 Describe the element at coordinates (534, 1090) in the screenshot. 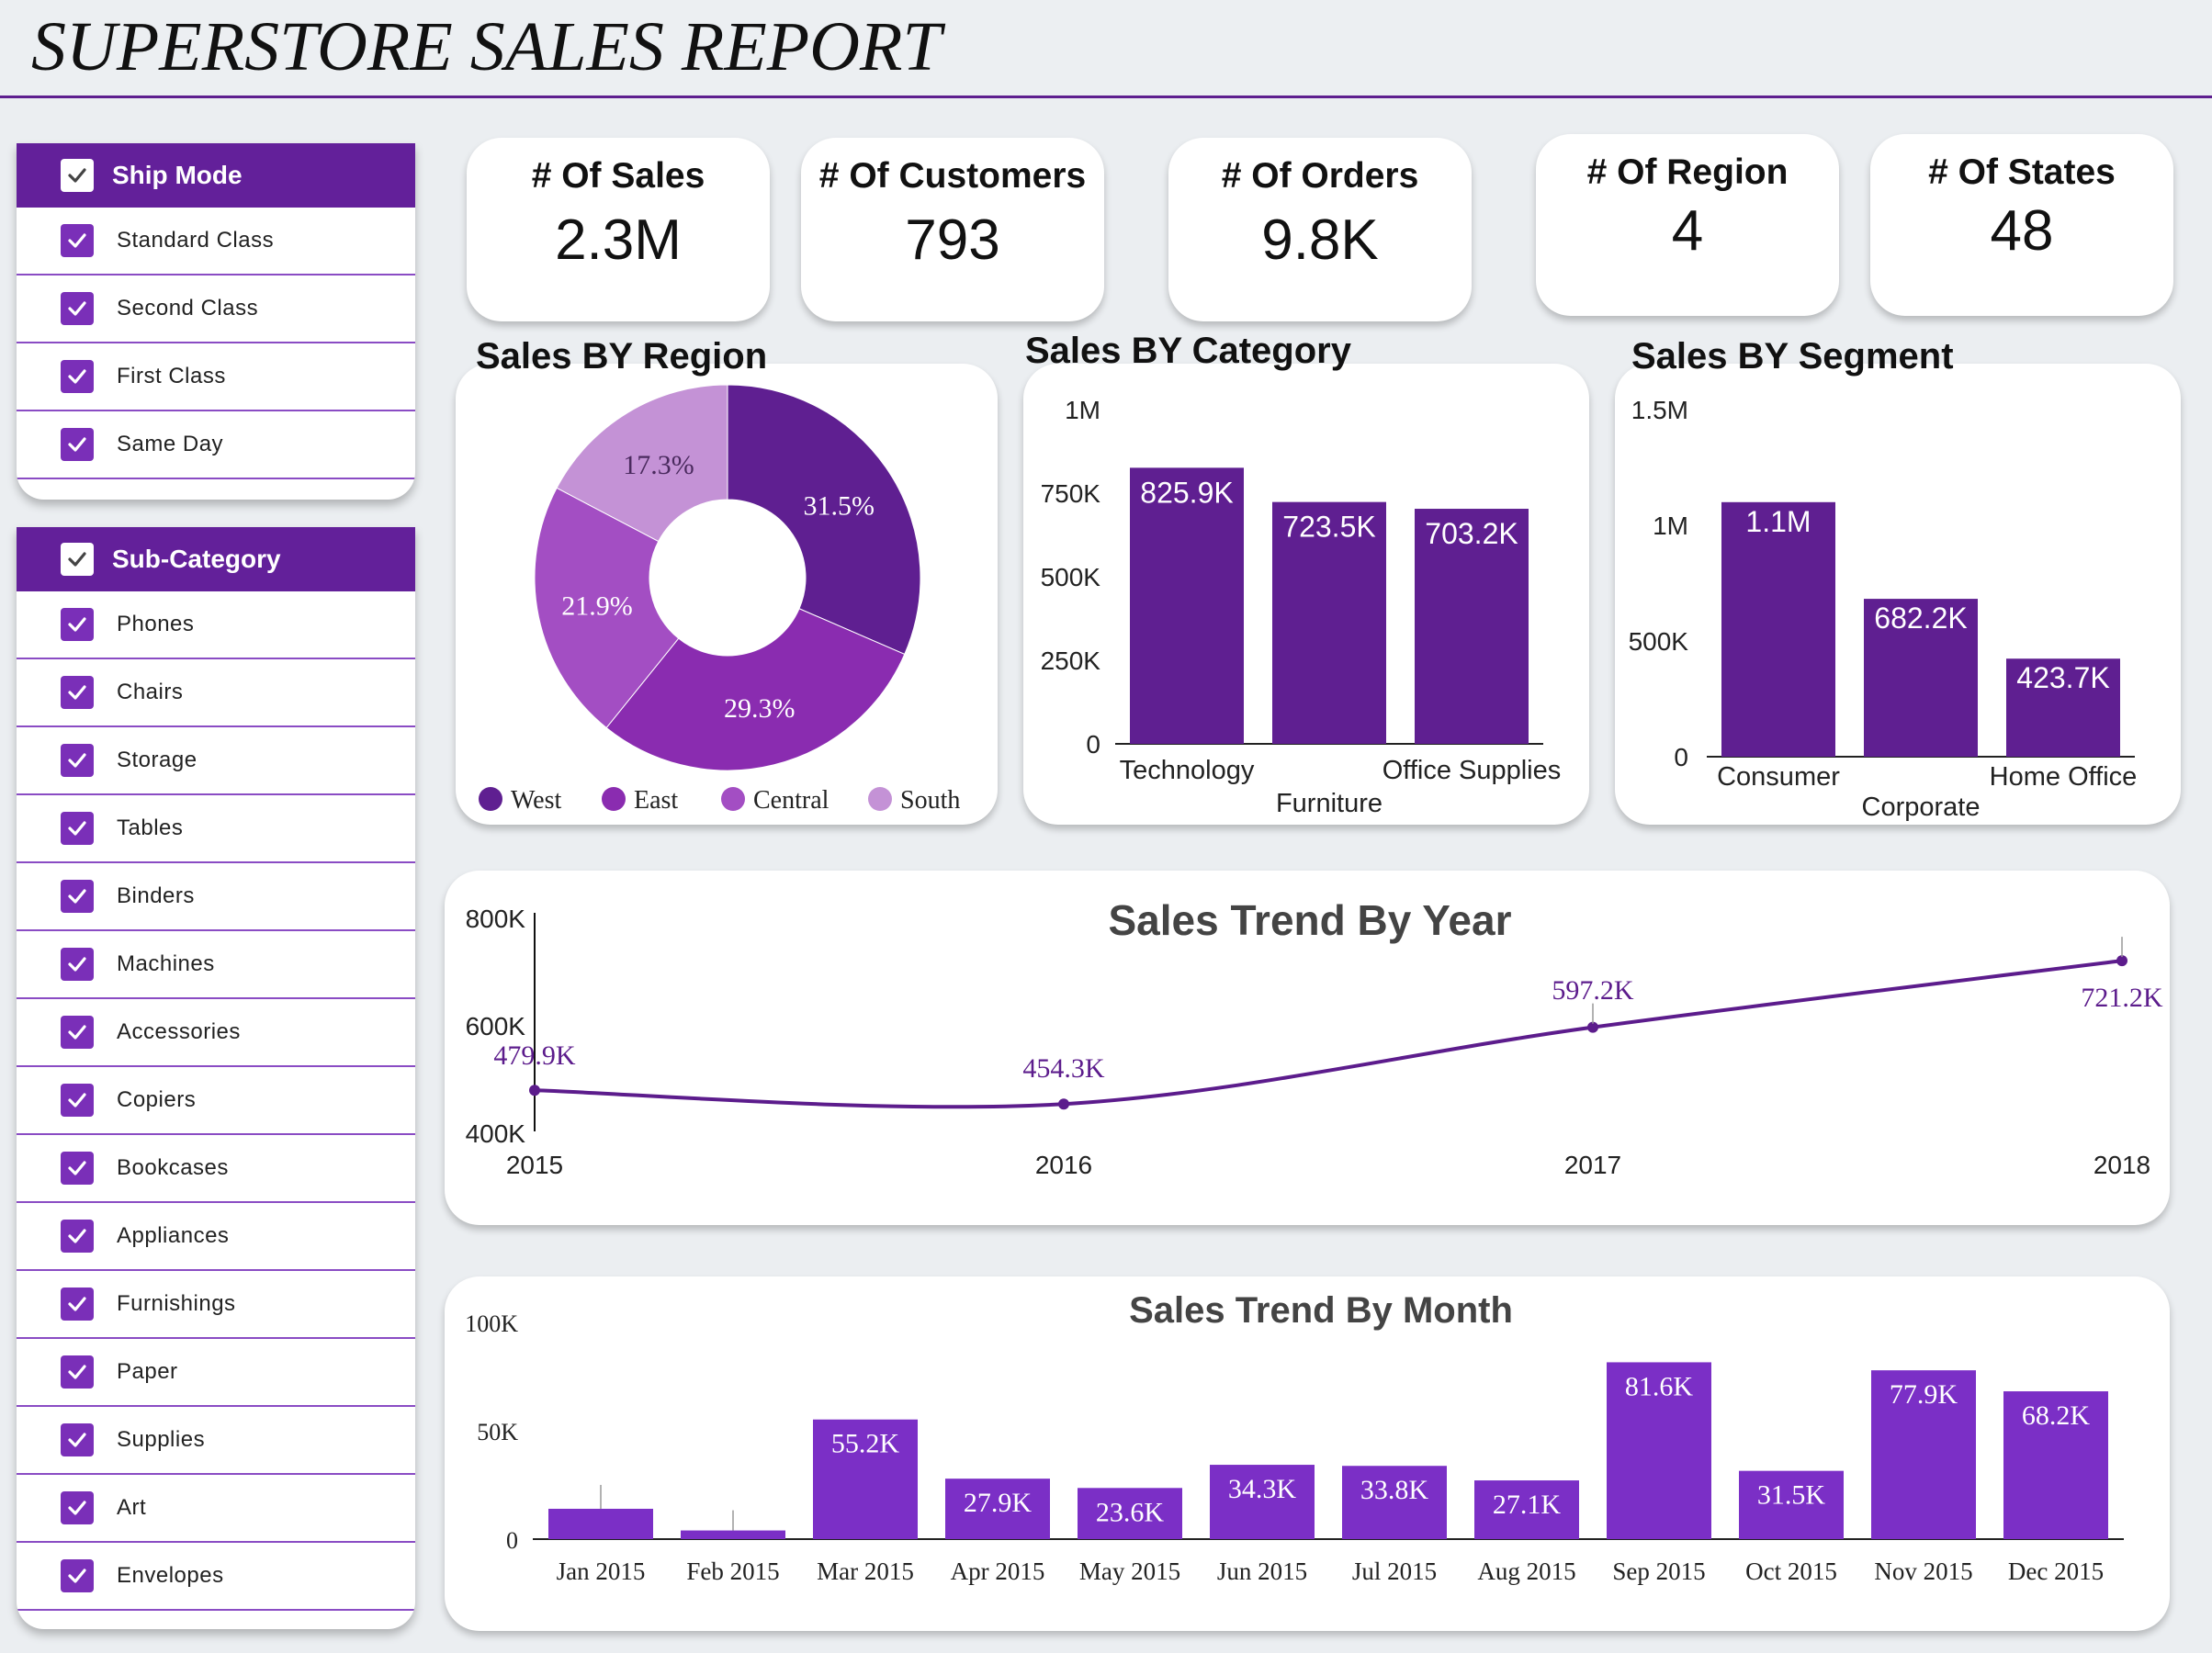

I see `line-point` at that location.